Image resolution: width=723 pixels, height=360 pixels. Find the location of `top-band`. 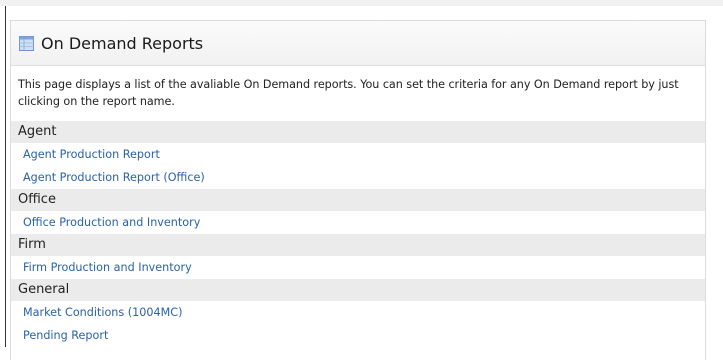

top-band is located at coordinates (361, 3).